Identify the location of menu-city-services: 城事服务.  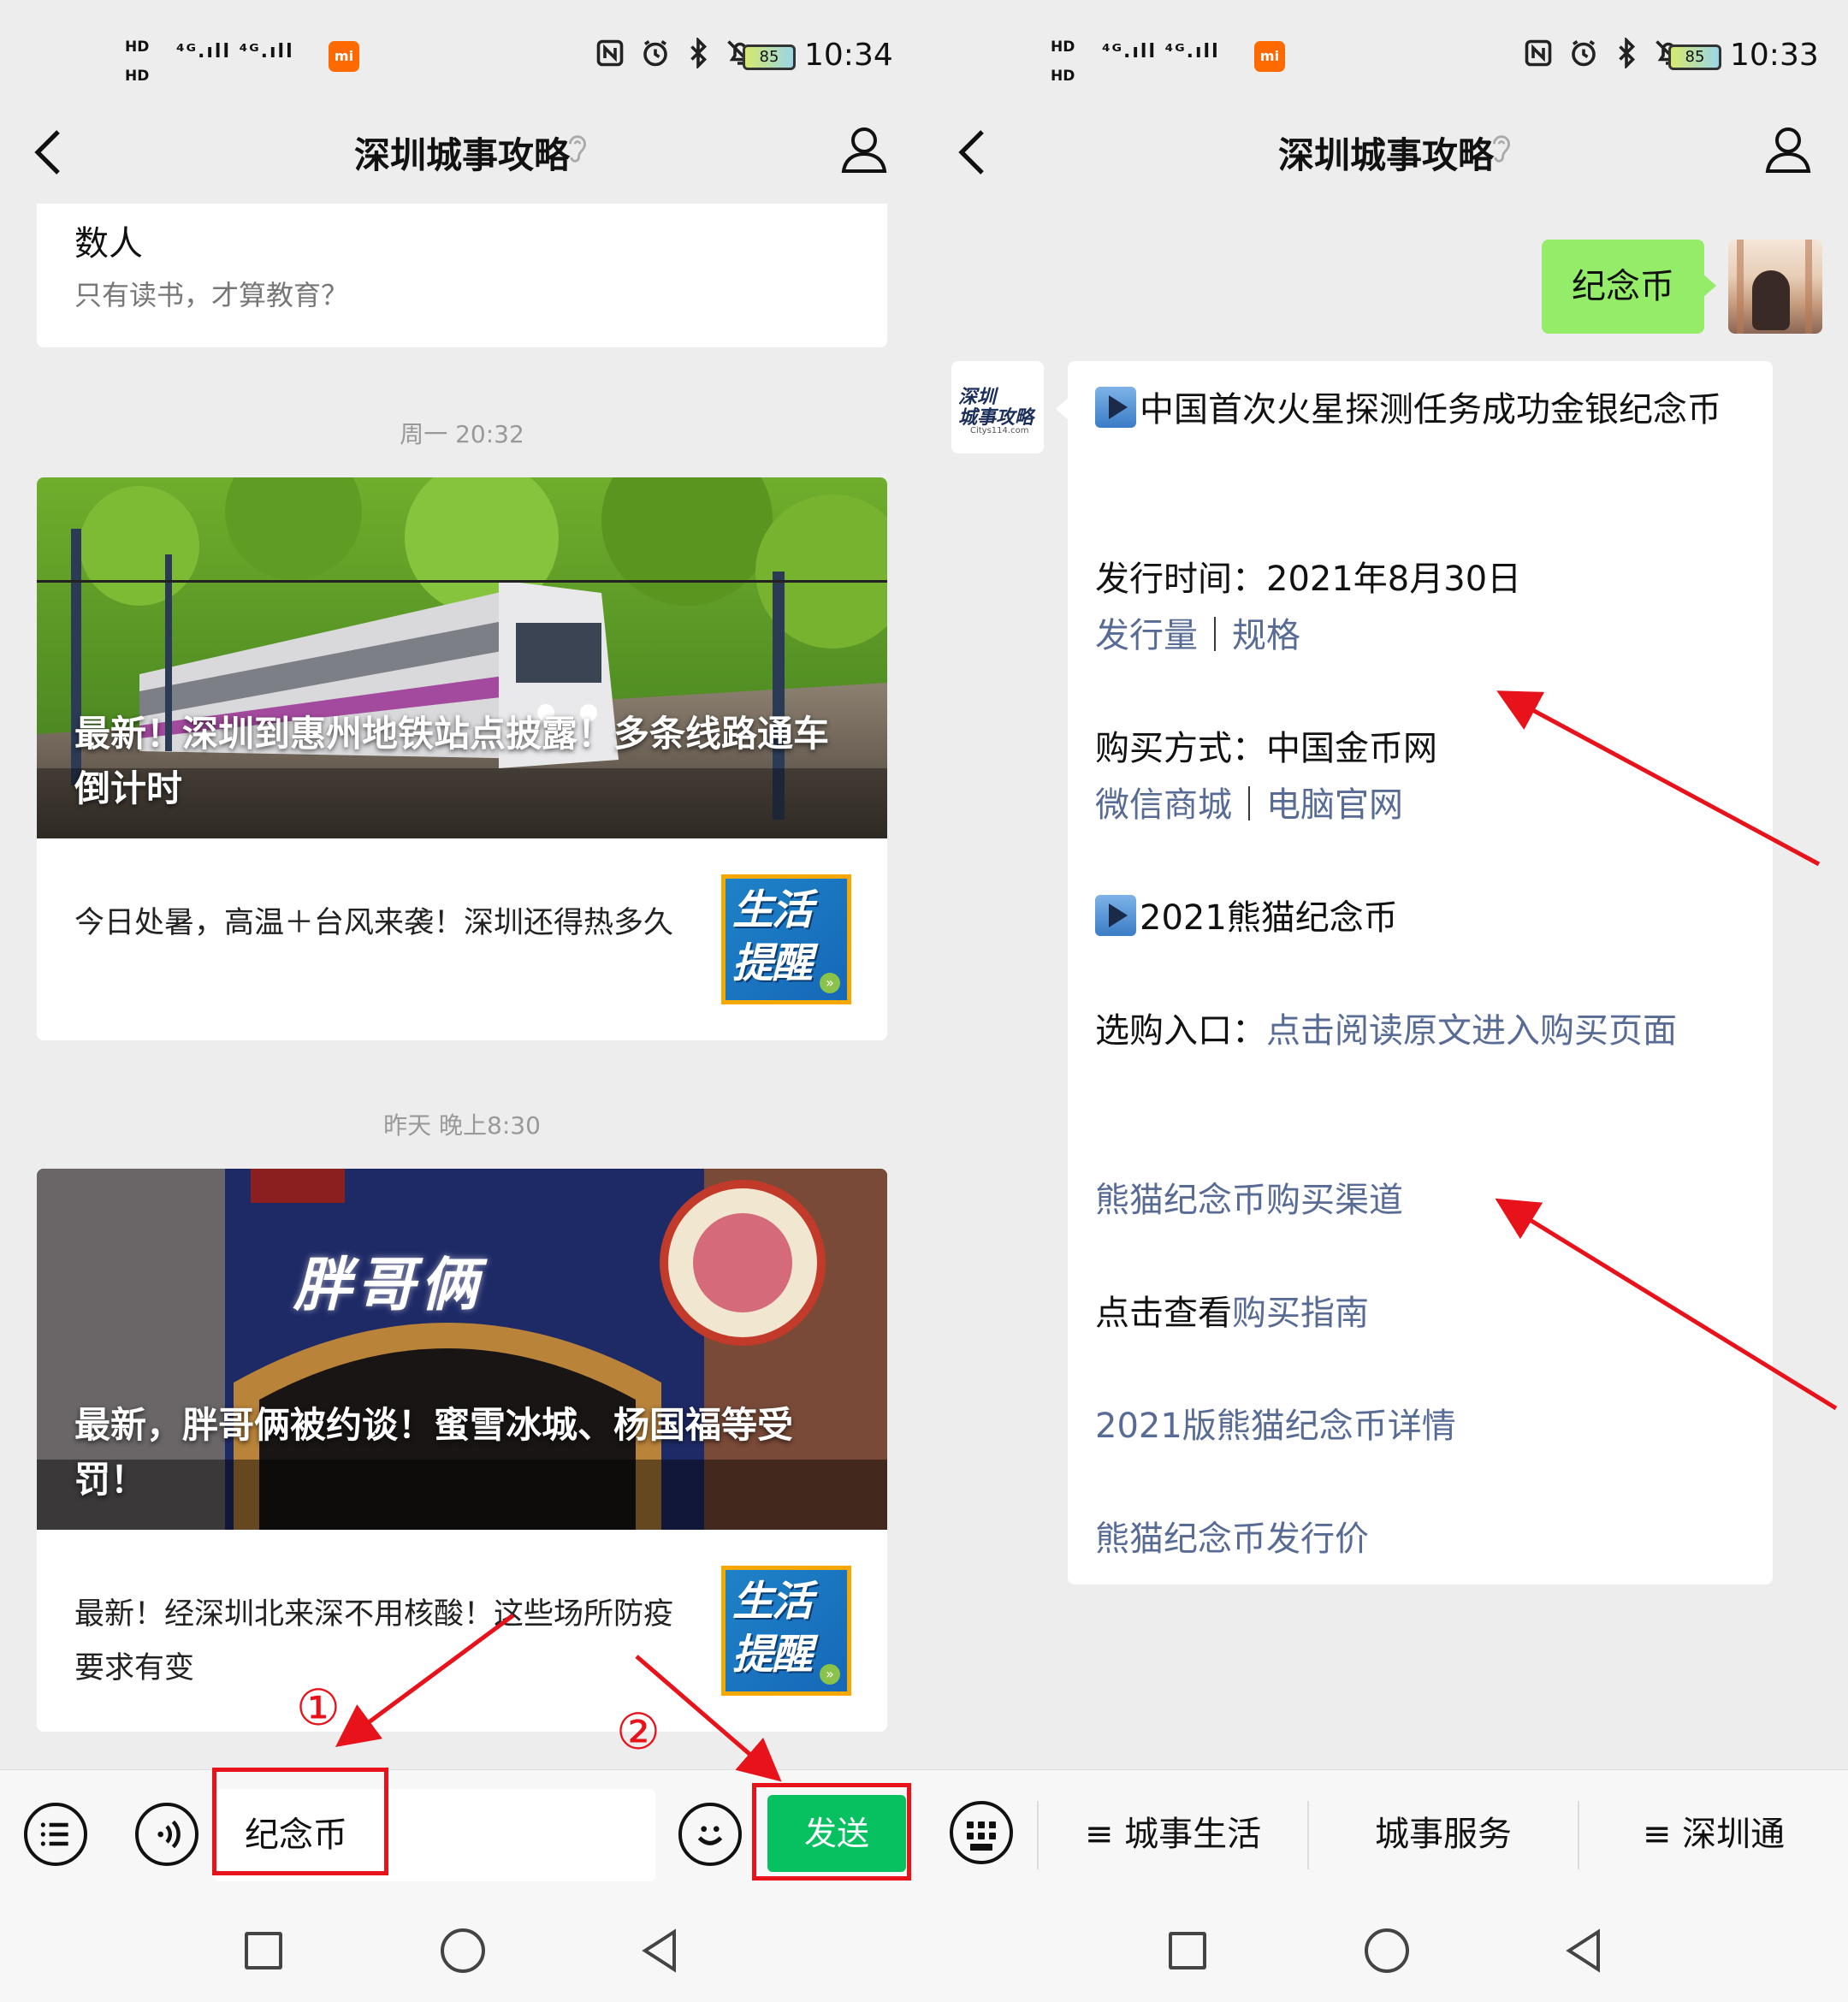
(1443, 1834).